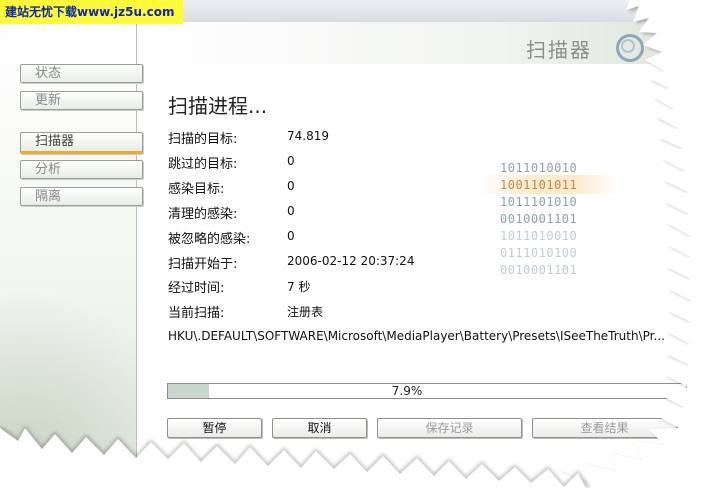  I want to click on sidebar-item-scanner: 扫描器, so click(81, 143).